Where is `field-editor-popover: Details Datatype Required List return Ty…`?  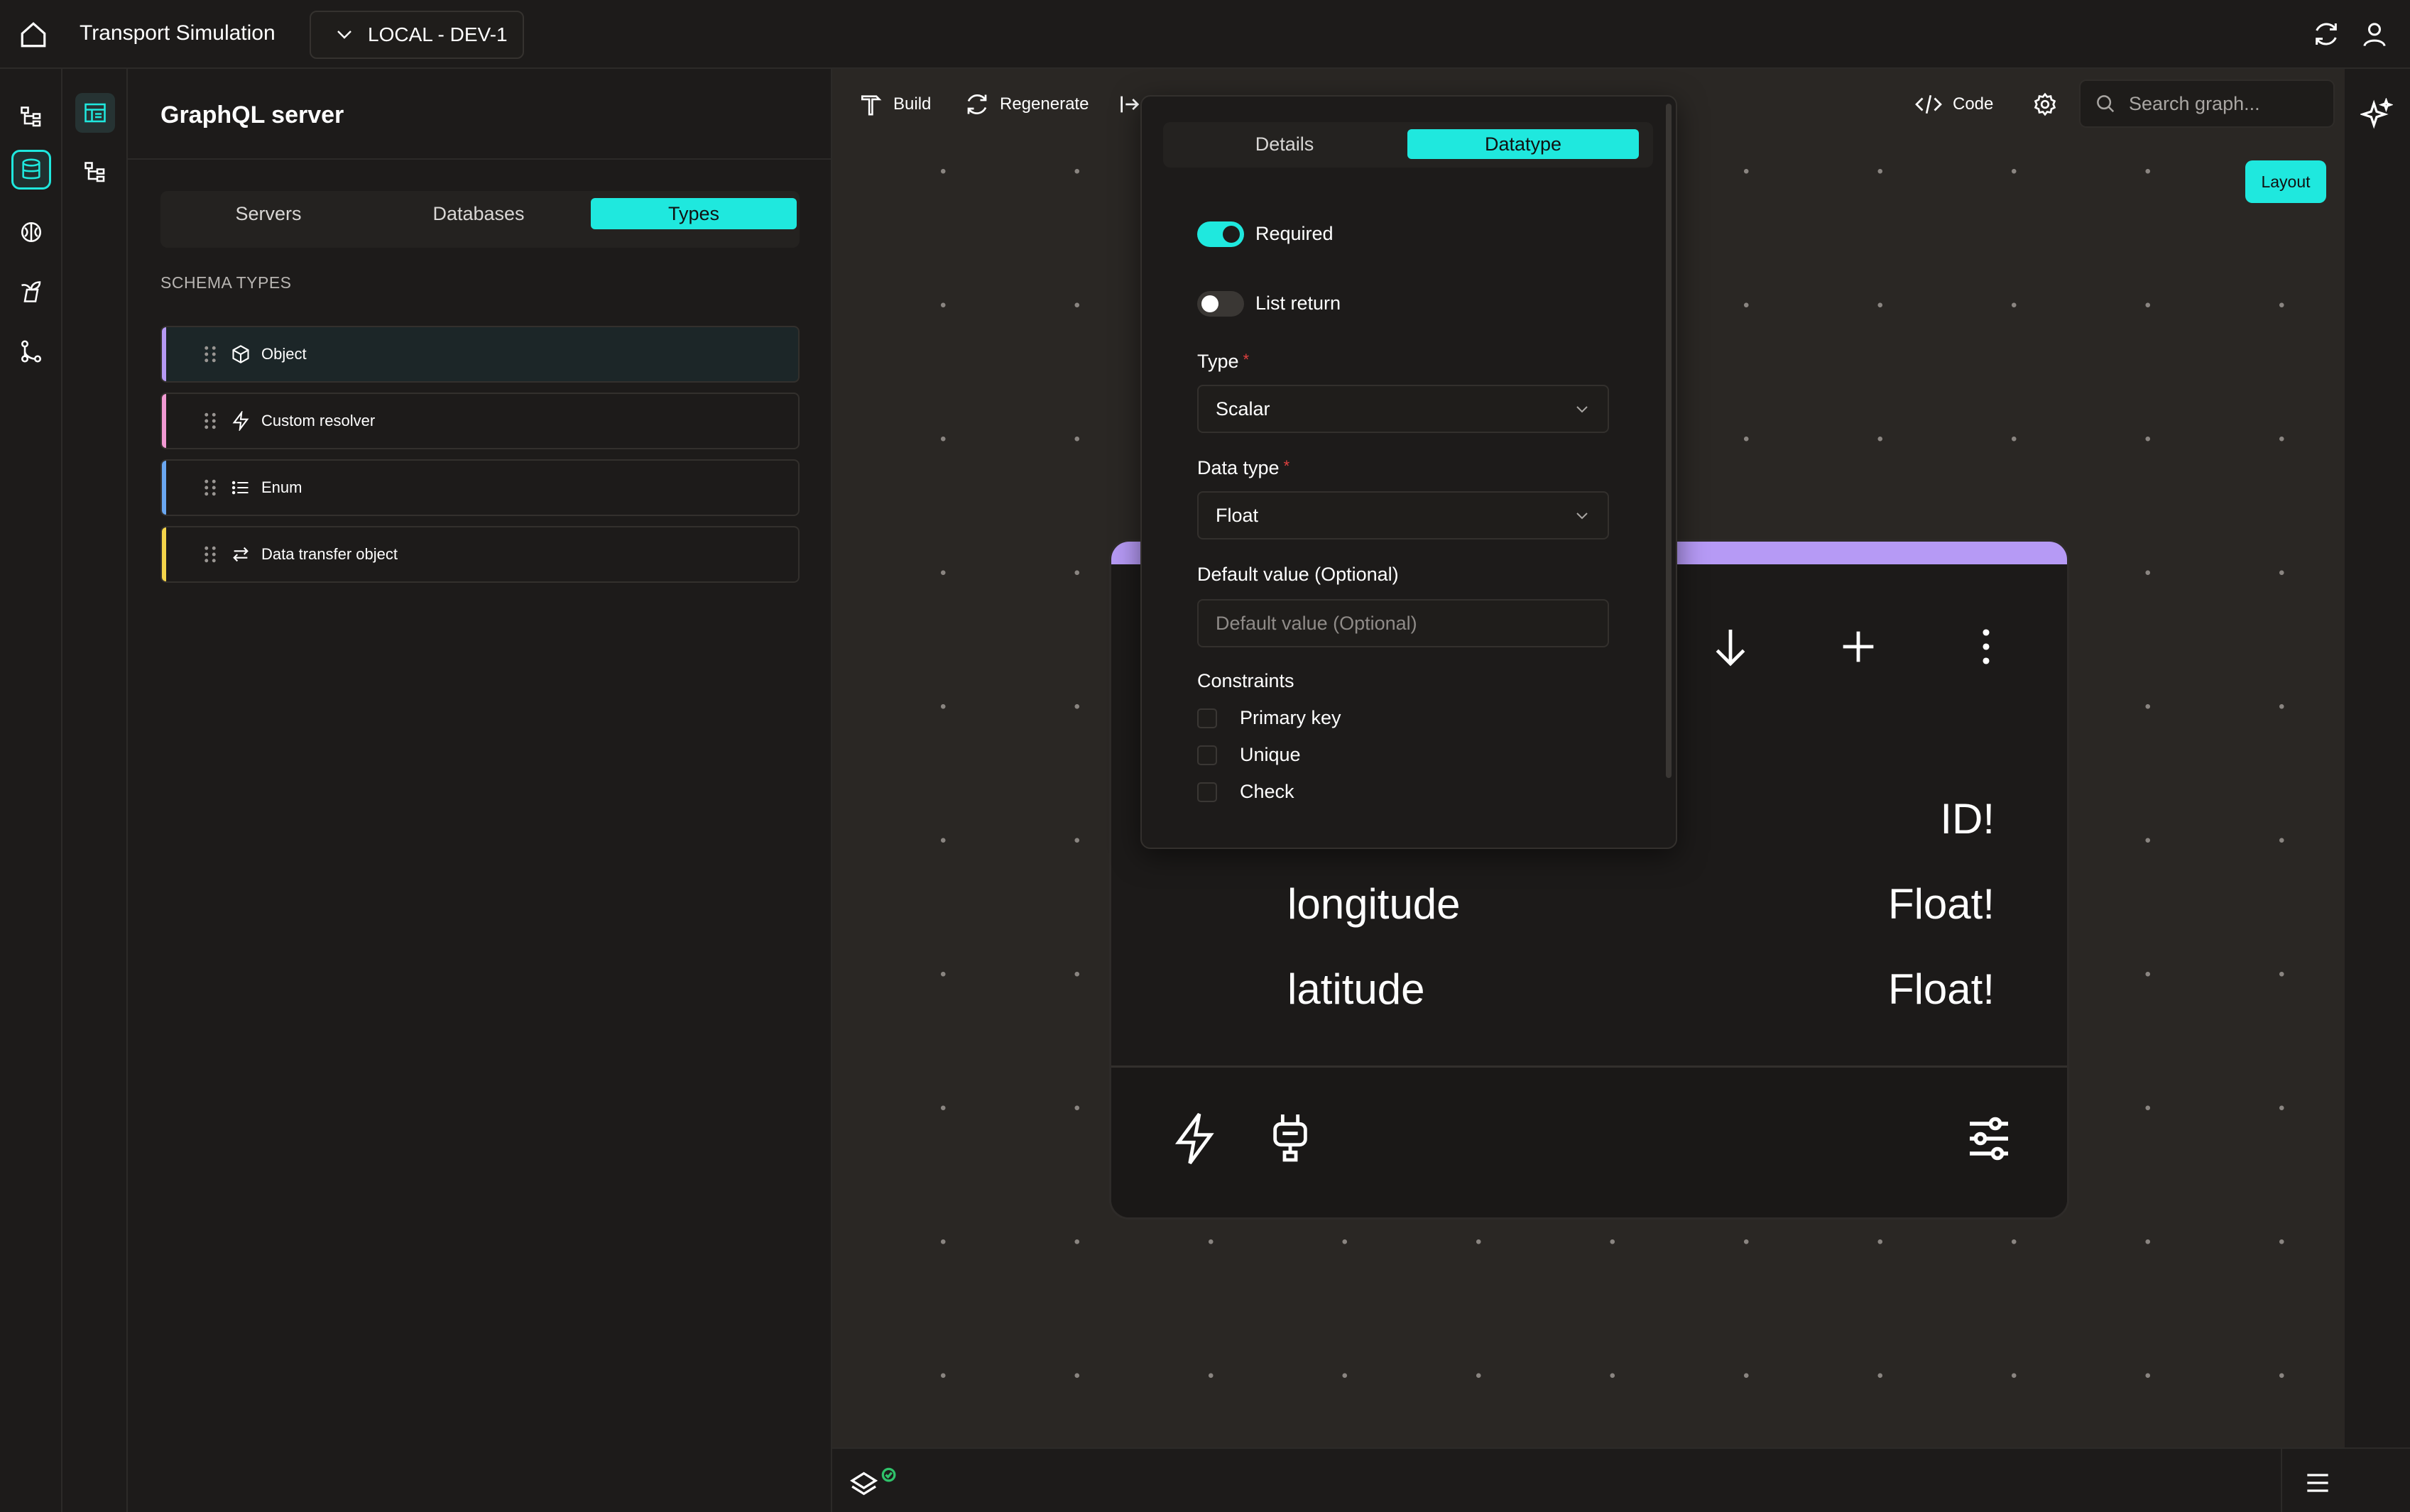
field-editor-popover: Details Datatype Required List return Ty… is located at coordinates (1408, 472).